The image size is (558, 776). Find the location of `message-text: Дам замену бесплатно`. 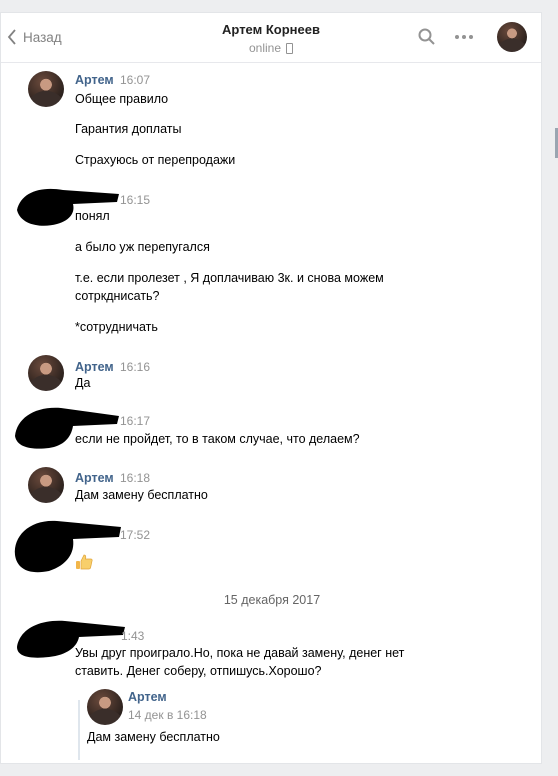

message-text: Дам замену бесплатно is located at coordinates (141, 495).